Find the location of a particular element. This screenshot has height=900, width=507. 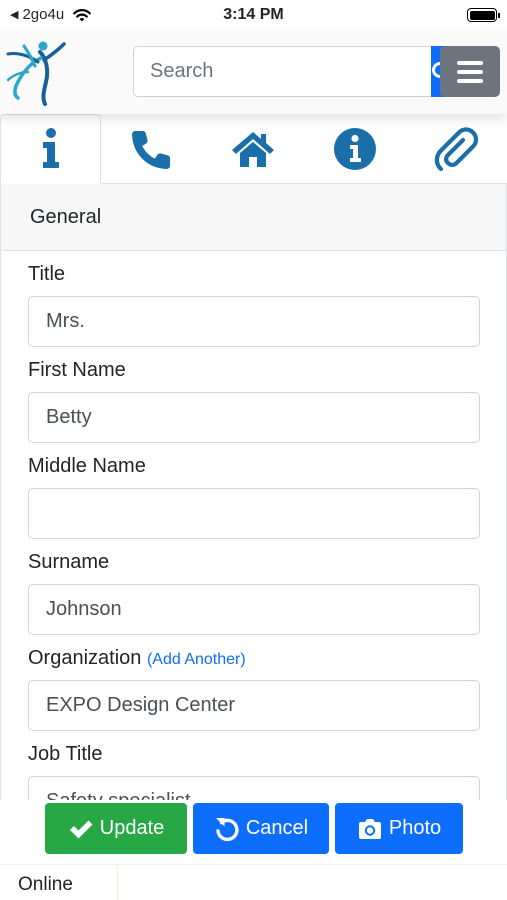

job-title-label: Job Title is located at coordinates (65, 754).